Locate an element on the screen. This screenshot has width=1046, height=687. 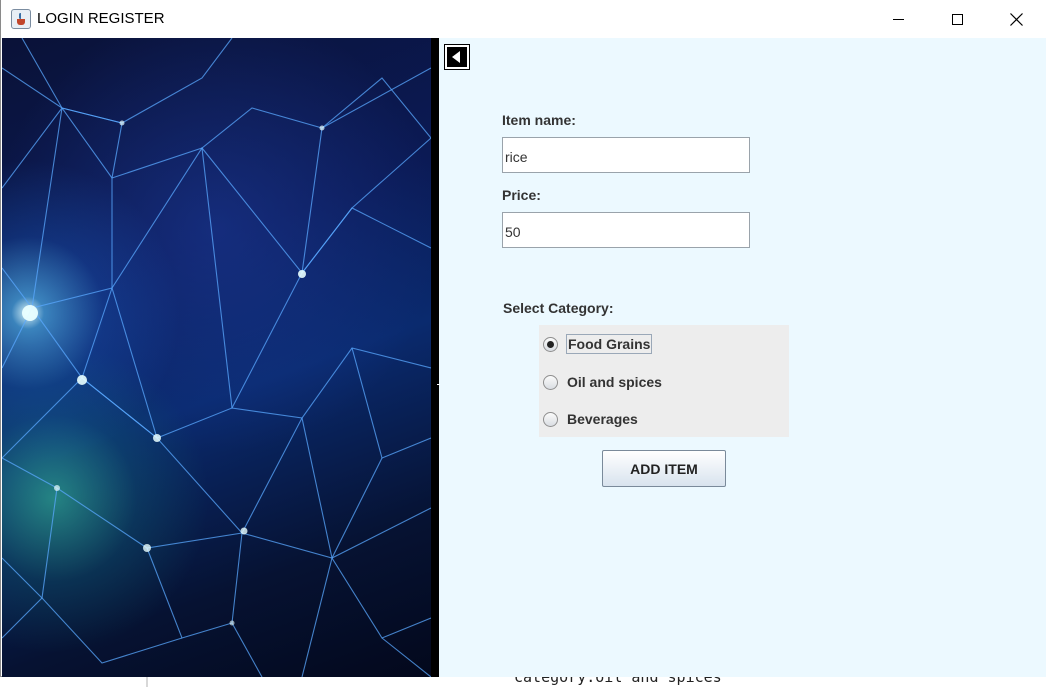
window-title: LOGIN REGISTER is located at coordinates (101, 18).